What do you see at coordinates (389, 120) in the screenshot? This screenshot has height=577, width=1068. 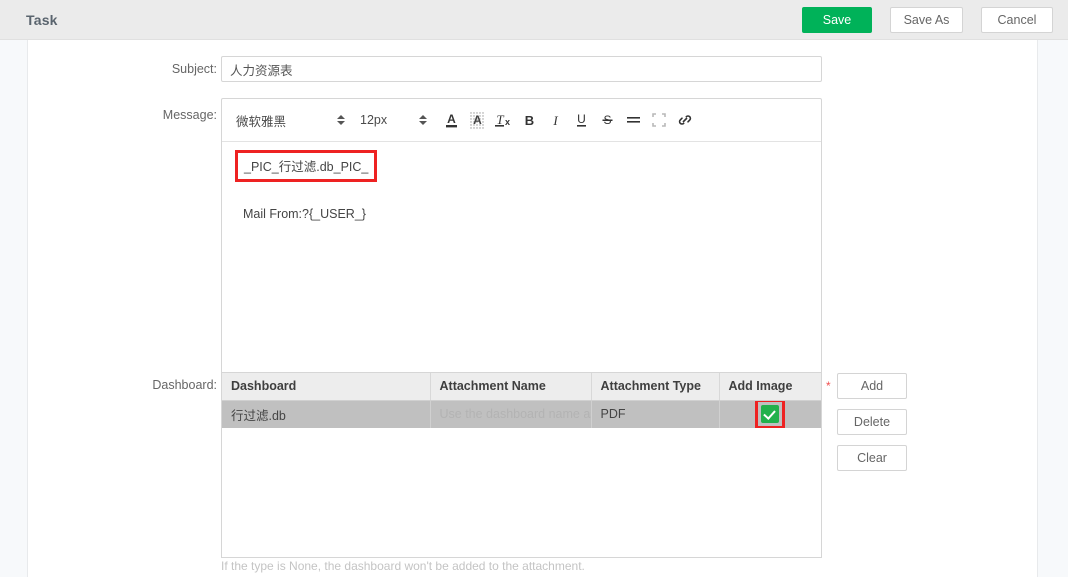 I see `font-size-select: 12px` at bounding box center [389, 120].